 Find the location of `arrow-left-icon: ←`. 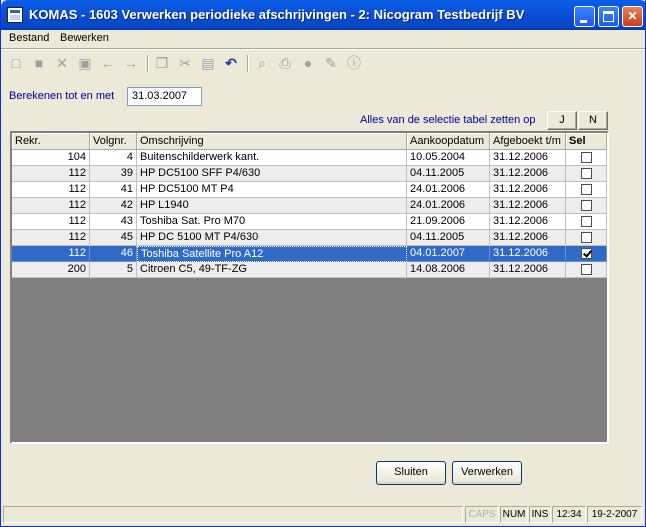

arrow-left-icon: ← is located at coordinates (108, 63).